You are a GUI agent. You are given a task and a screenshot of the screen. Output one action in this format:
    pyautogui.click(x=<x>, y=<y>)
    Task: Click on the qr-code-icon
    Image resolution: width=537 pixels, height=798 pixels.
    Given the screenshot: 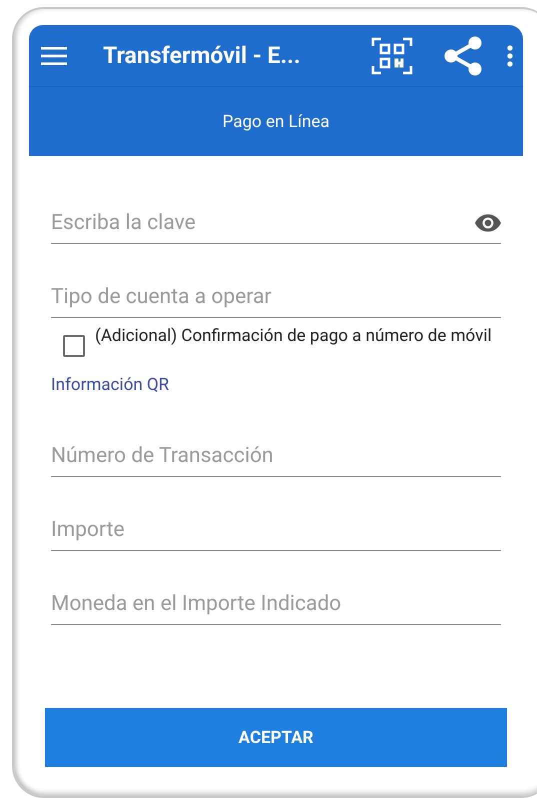 What is the action you would take?
    pyautogui.click(x=392, y=56)
    